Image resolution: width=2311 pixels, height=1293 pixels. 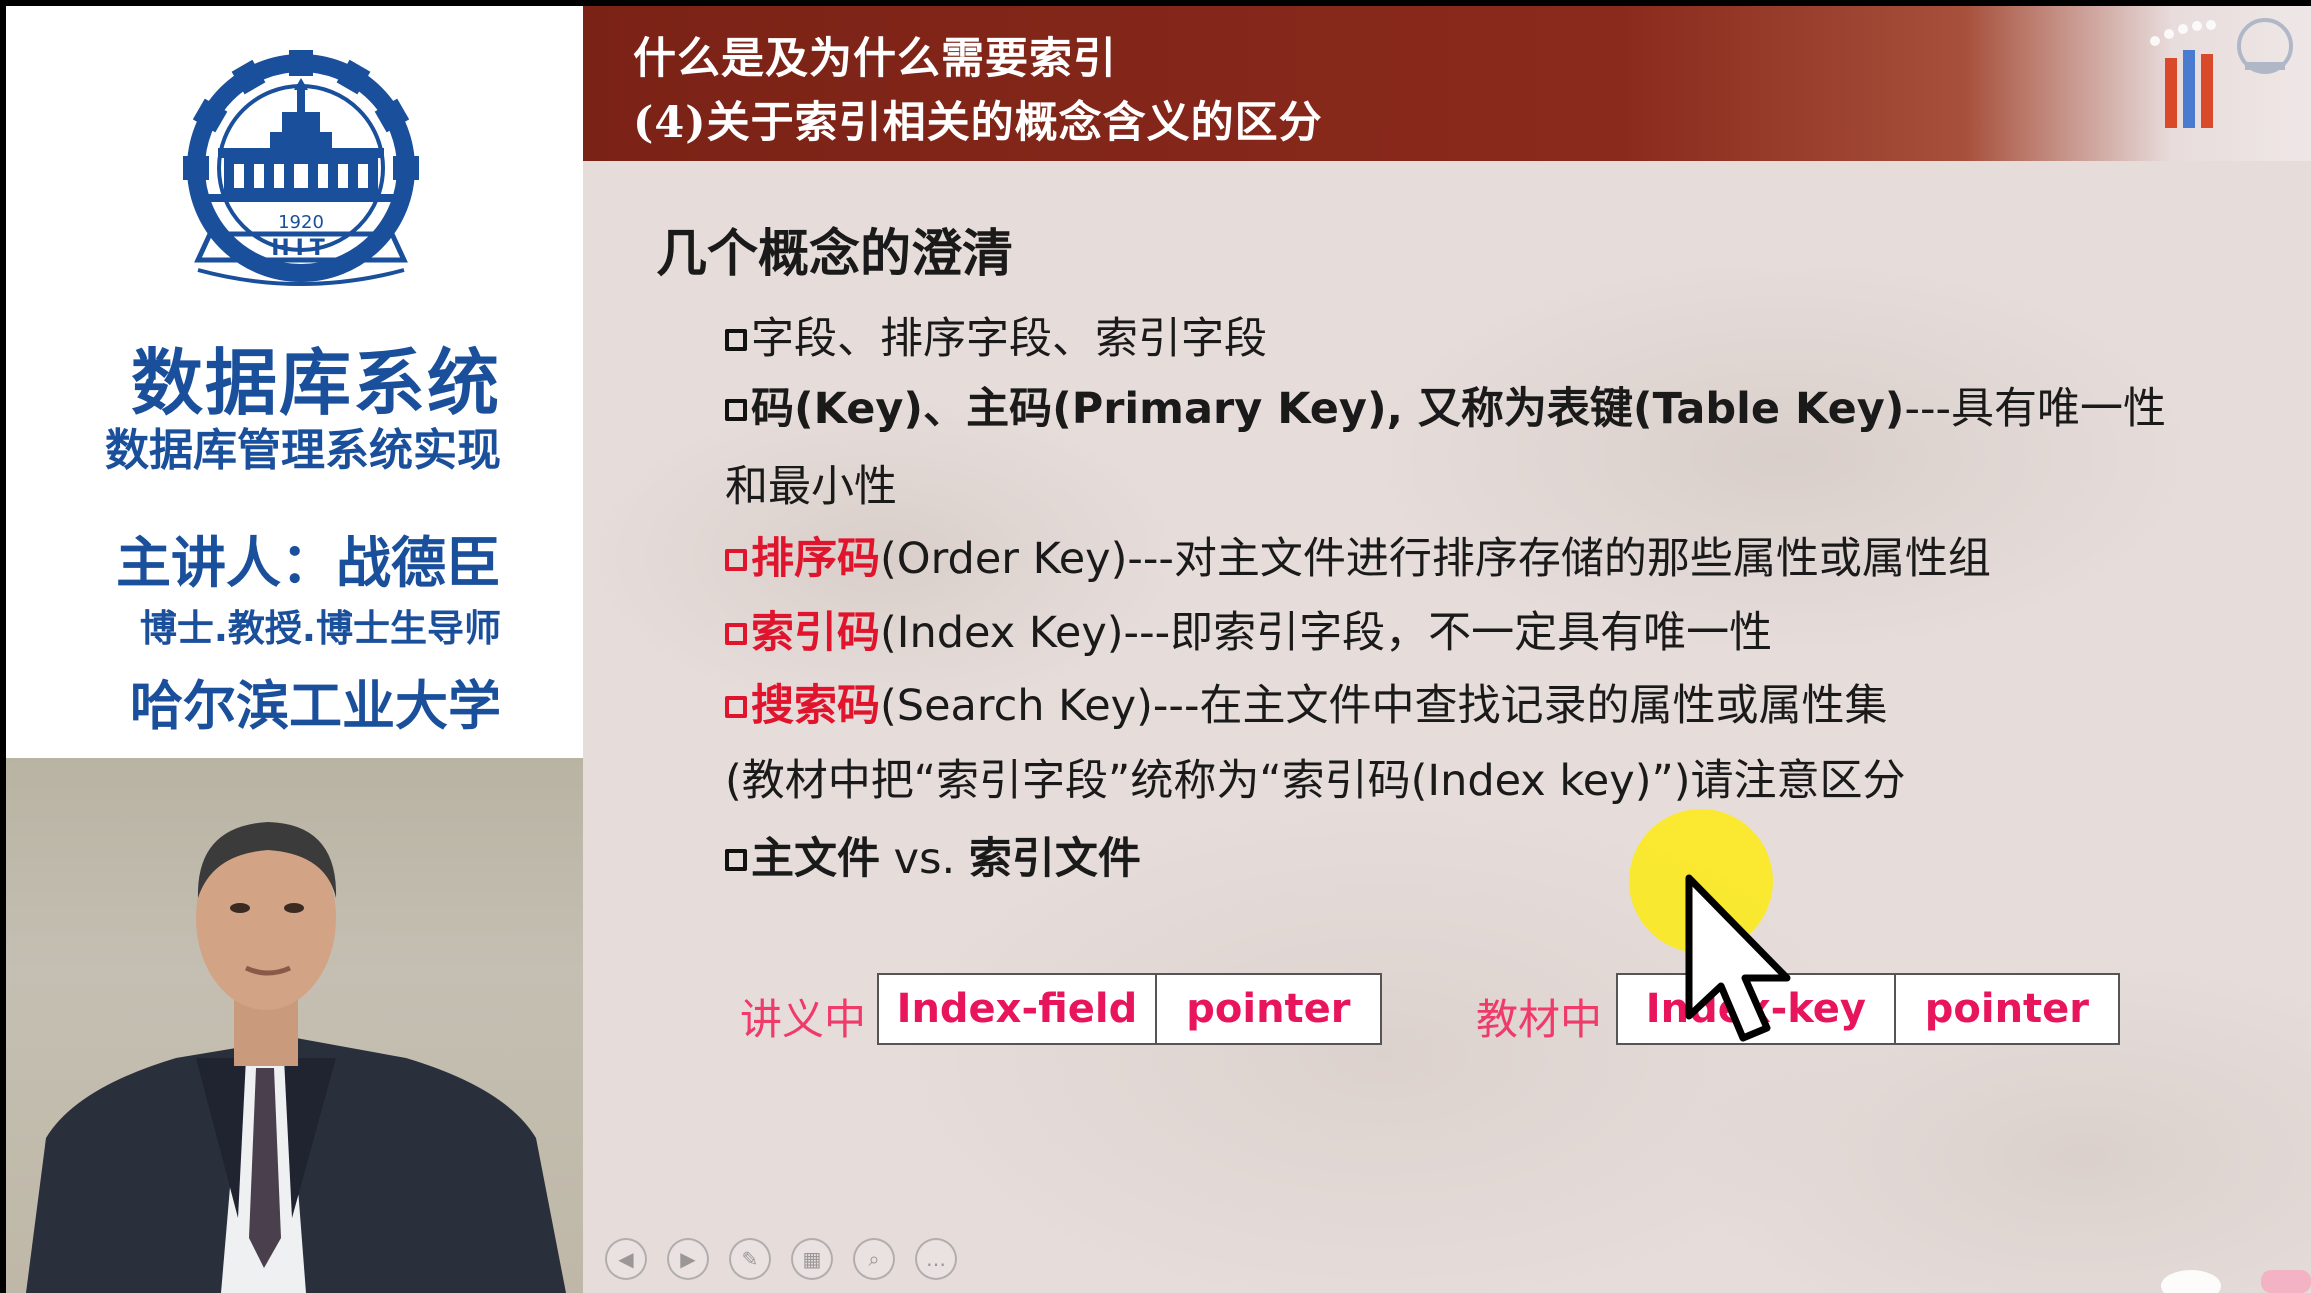 I want to click on slide-subtitle: (4)关于索引相关的概念含义的区分, so click(x=978, y=123).